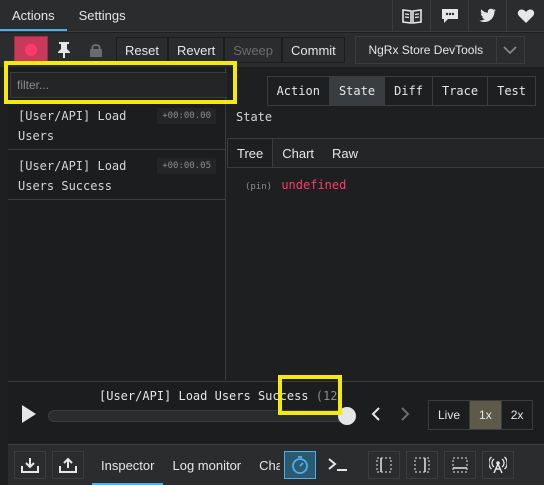 This screenshot has height=485, width=544. What do you see at coordinates (72, 126) in the screenshot?
I see `action-name: [User/API] Load Users` at bounding box center [72, 126].